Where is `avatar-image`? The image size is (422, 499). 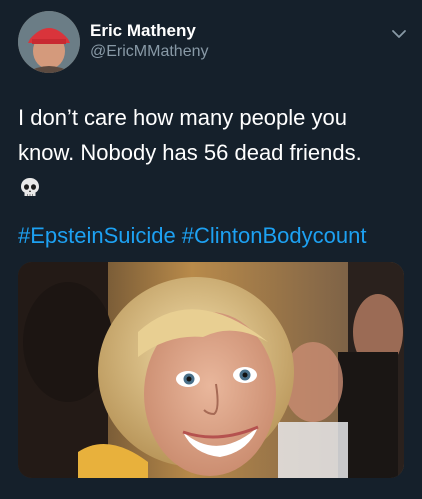 avatar-image is located at coordinates (49, 42).